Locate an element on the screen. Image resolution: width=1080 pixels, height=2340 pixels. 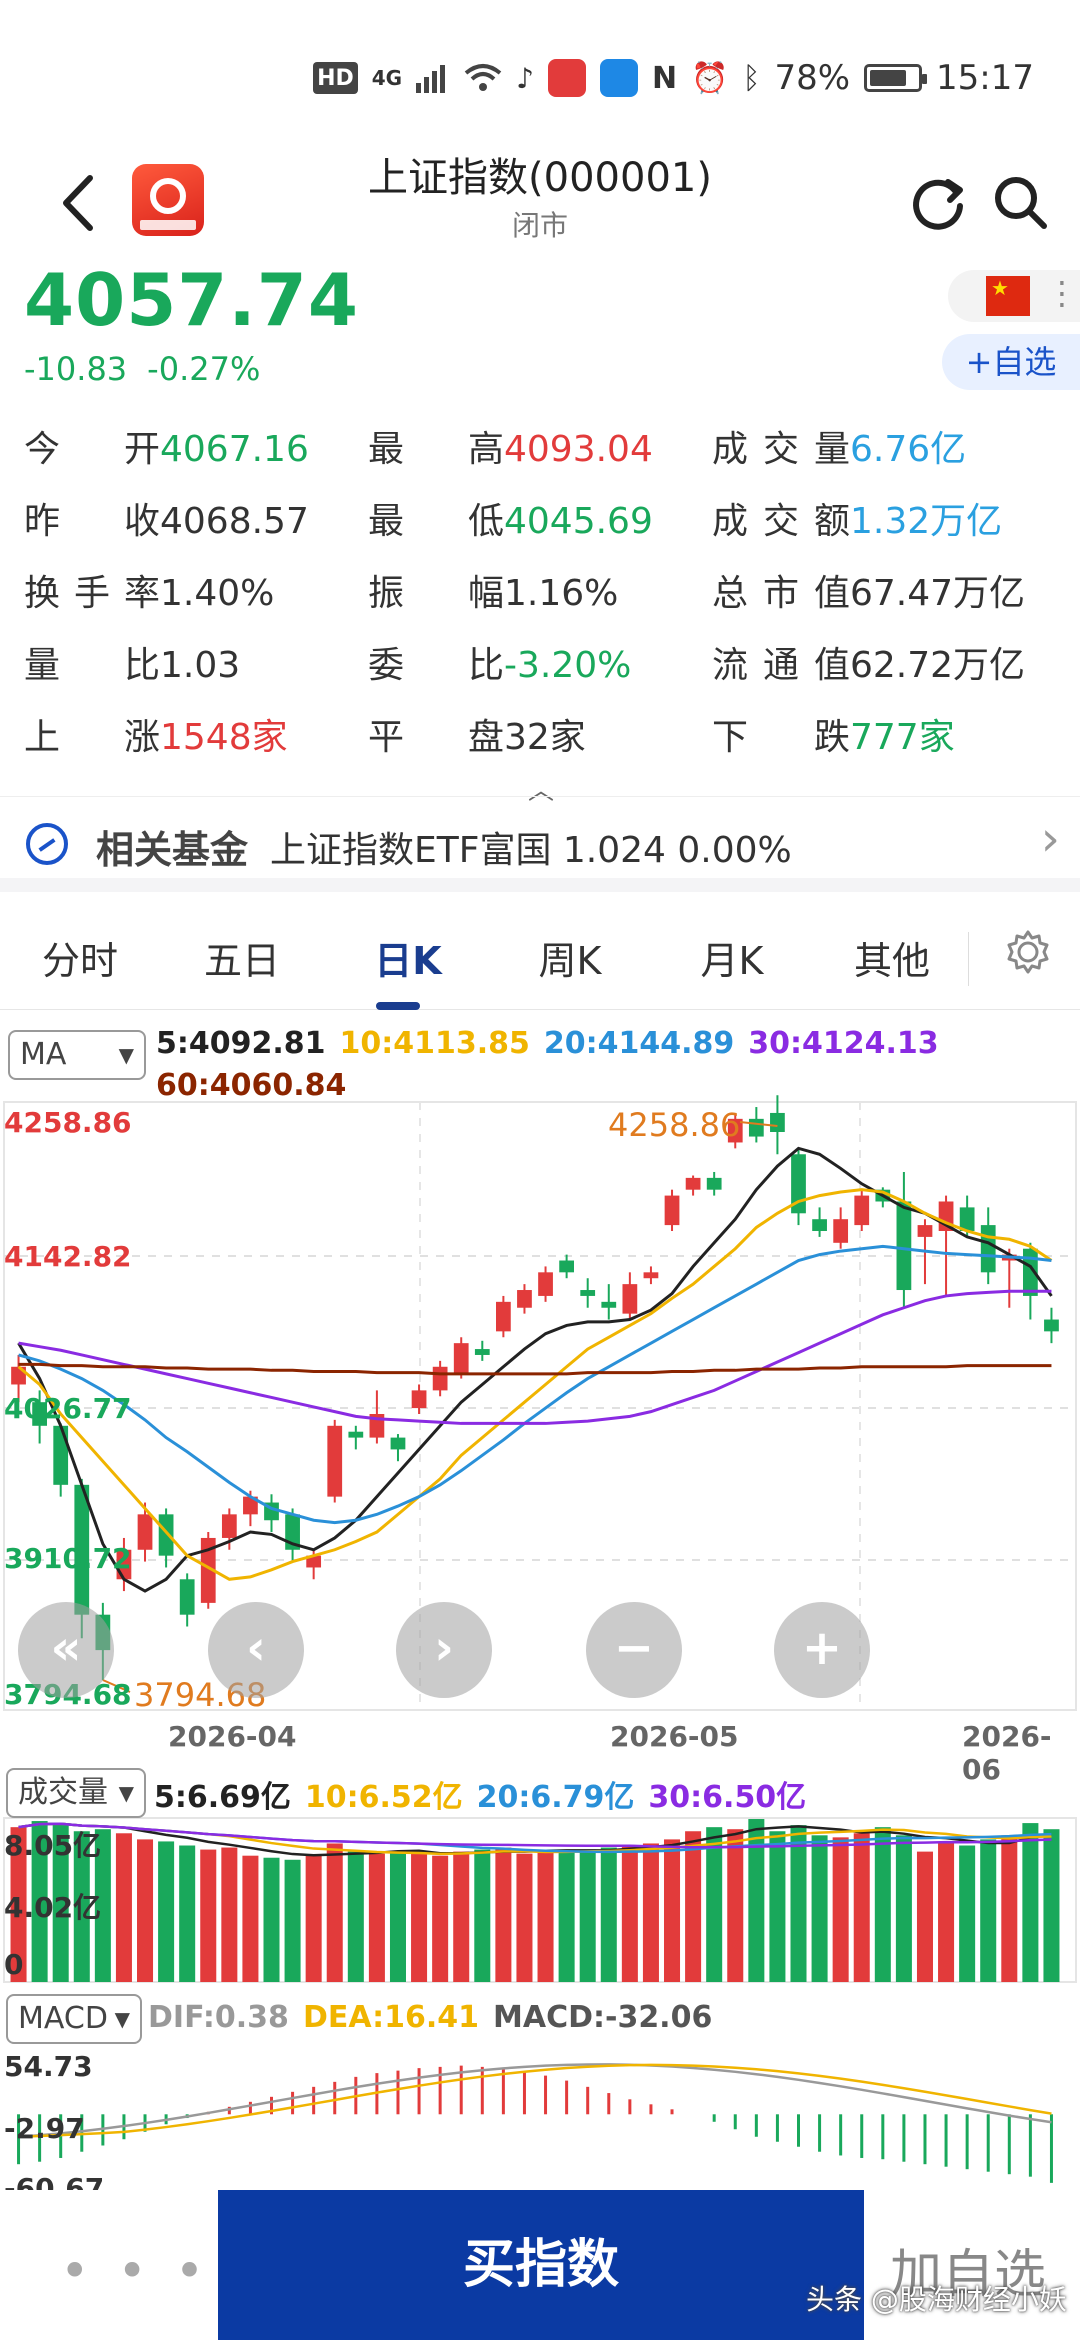
macd-legend: DIF:0.38 DEA:16.41 MACD:-32.06 is located at coordinates (437, 2017).